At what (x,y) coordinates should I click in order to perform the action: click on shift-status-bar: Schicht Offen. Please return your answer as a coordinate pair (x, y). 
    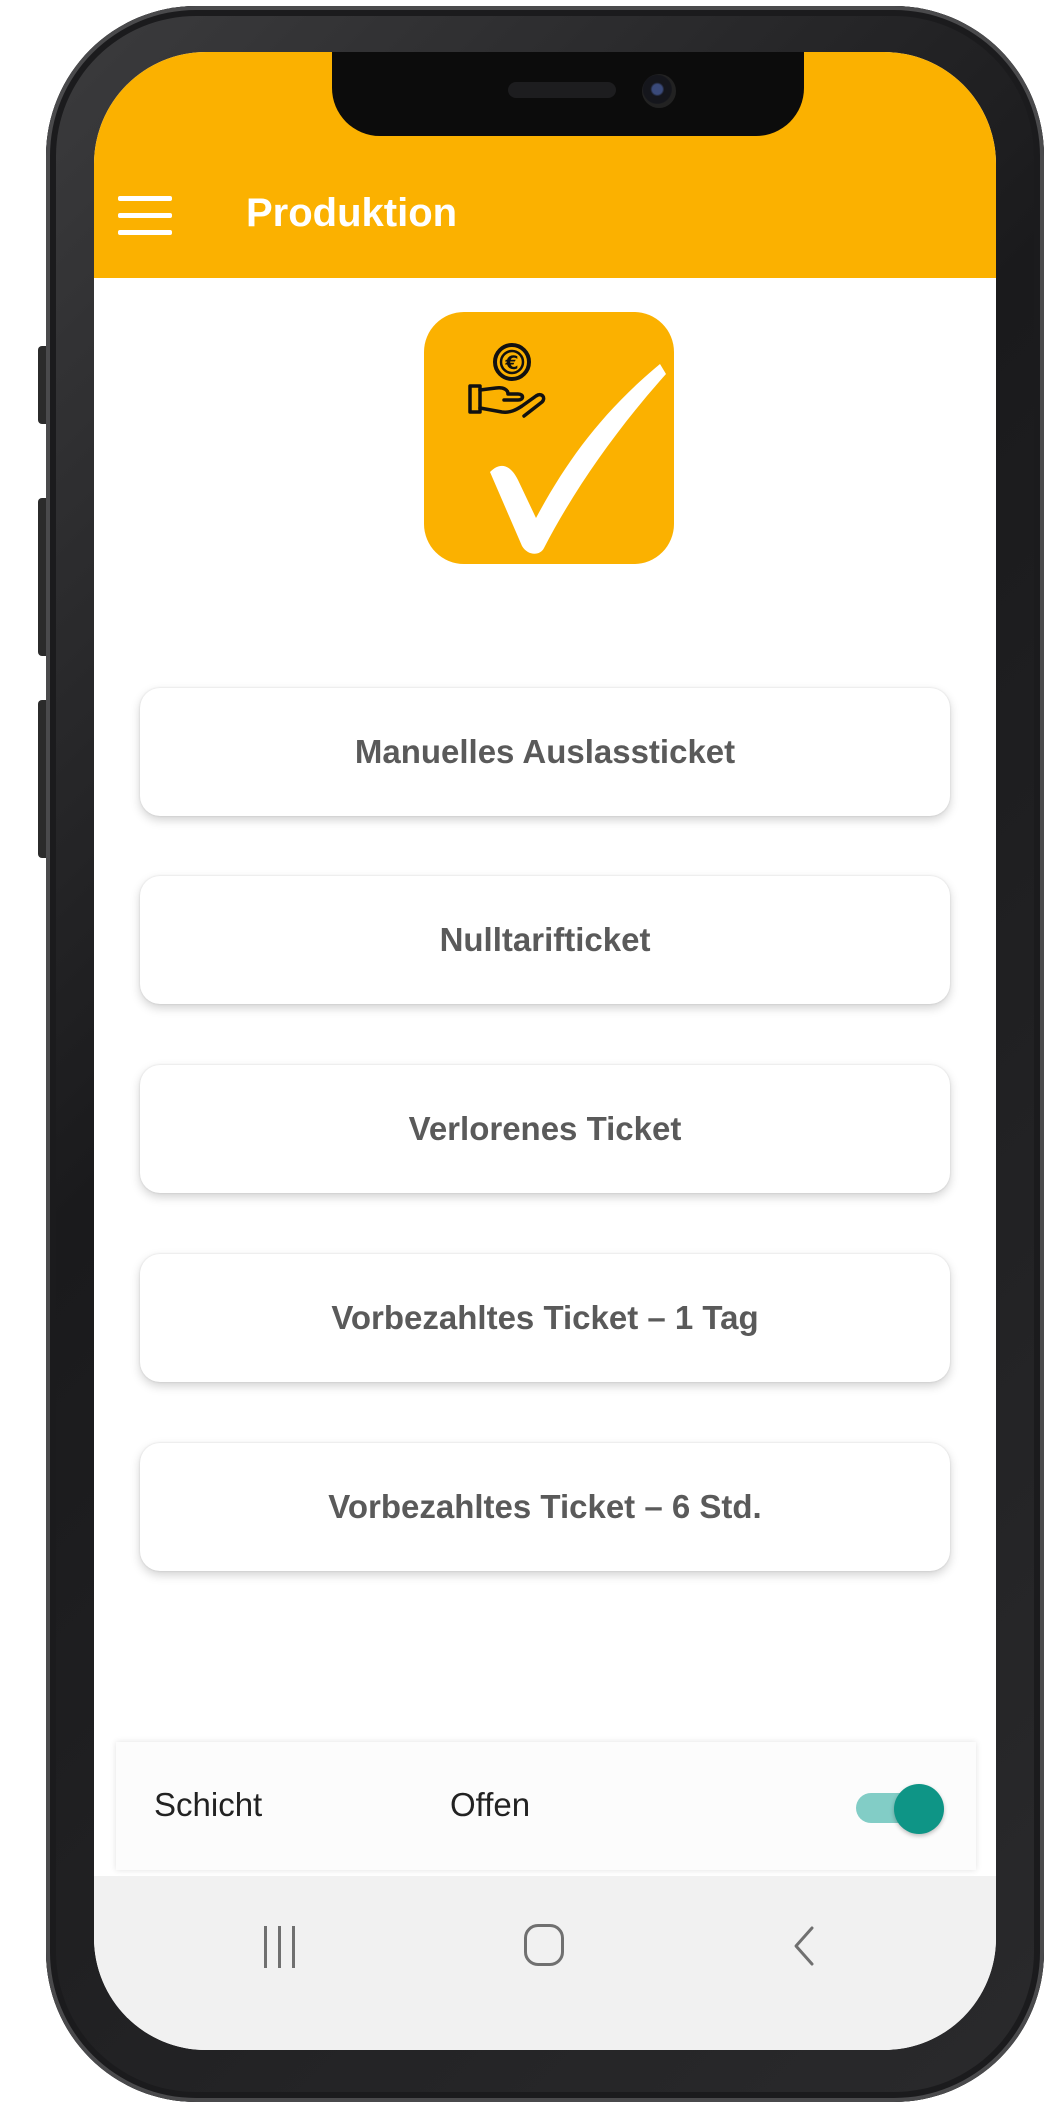
    Looking at the image, I should click on (546, 1806).